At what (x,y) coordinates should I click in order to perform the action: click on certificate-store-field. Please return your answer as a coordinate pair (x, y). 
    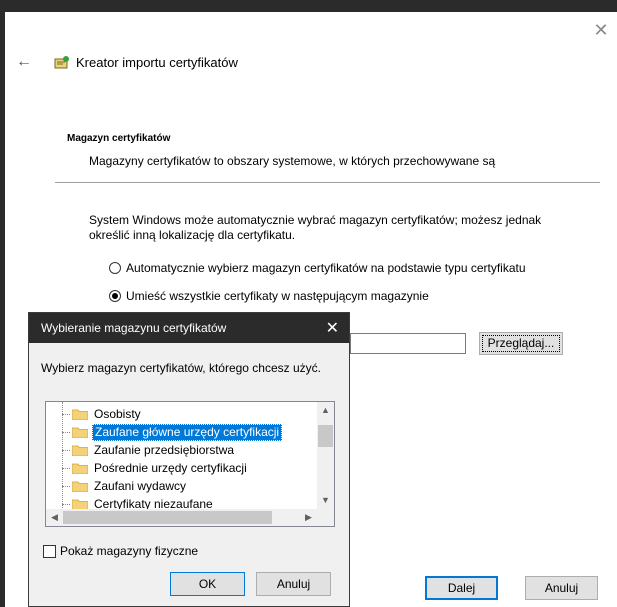
    Looking at the image, I should click on (408, 343).